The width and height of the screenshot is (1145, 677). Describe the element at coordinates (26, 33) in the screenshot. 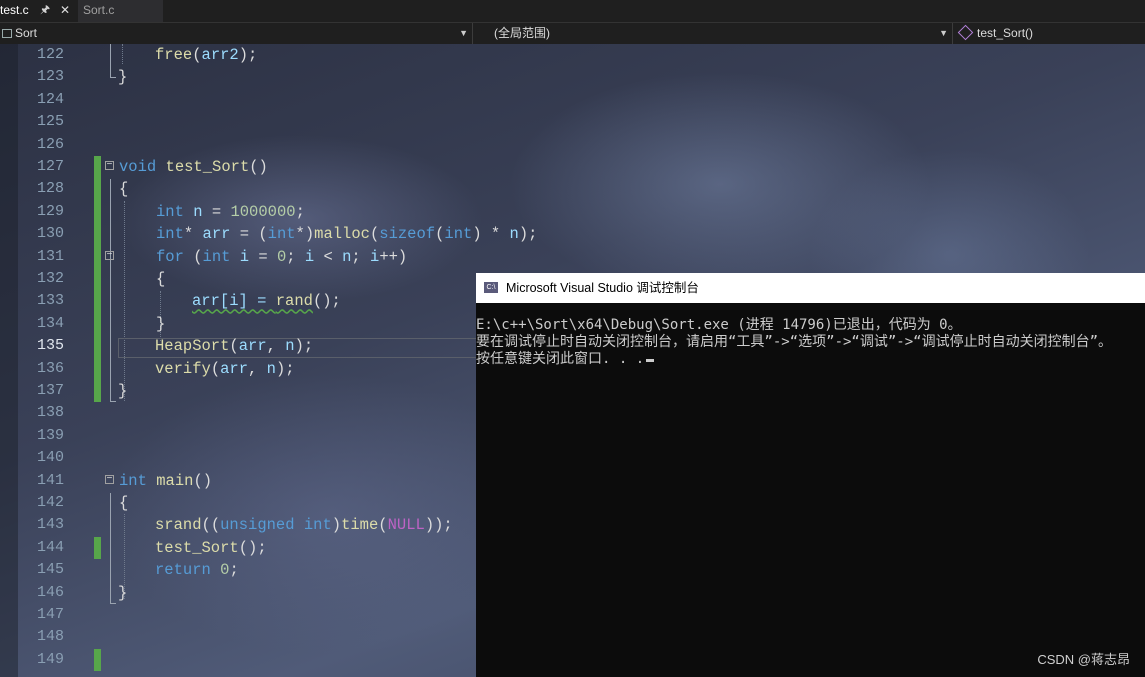

I see `project-label: Sort` at that location.